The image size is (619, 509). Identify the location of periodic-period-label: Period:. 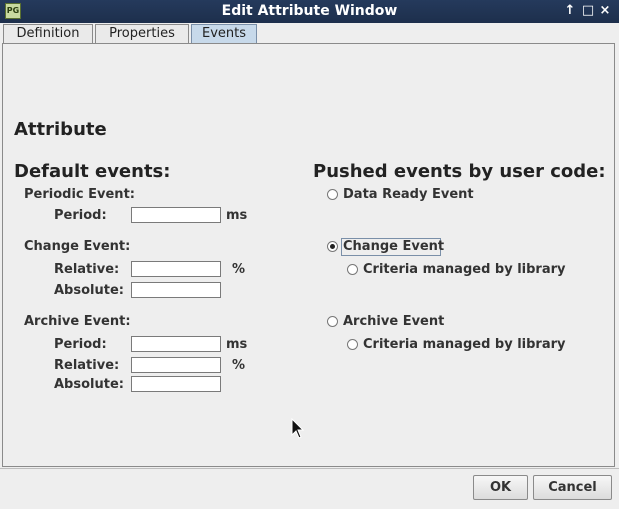
(80, 215).